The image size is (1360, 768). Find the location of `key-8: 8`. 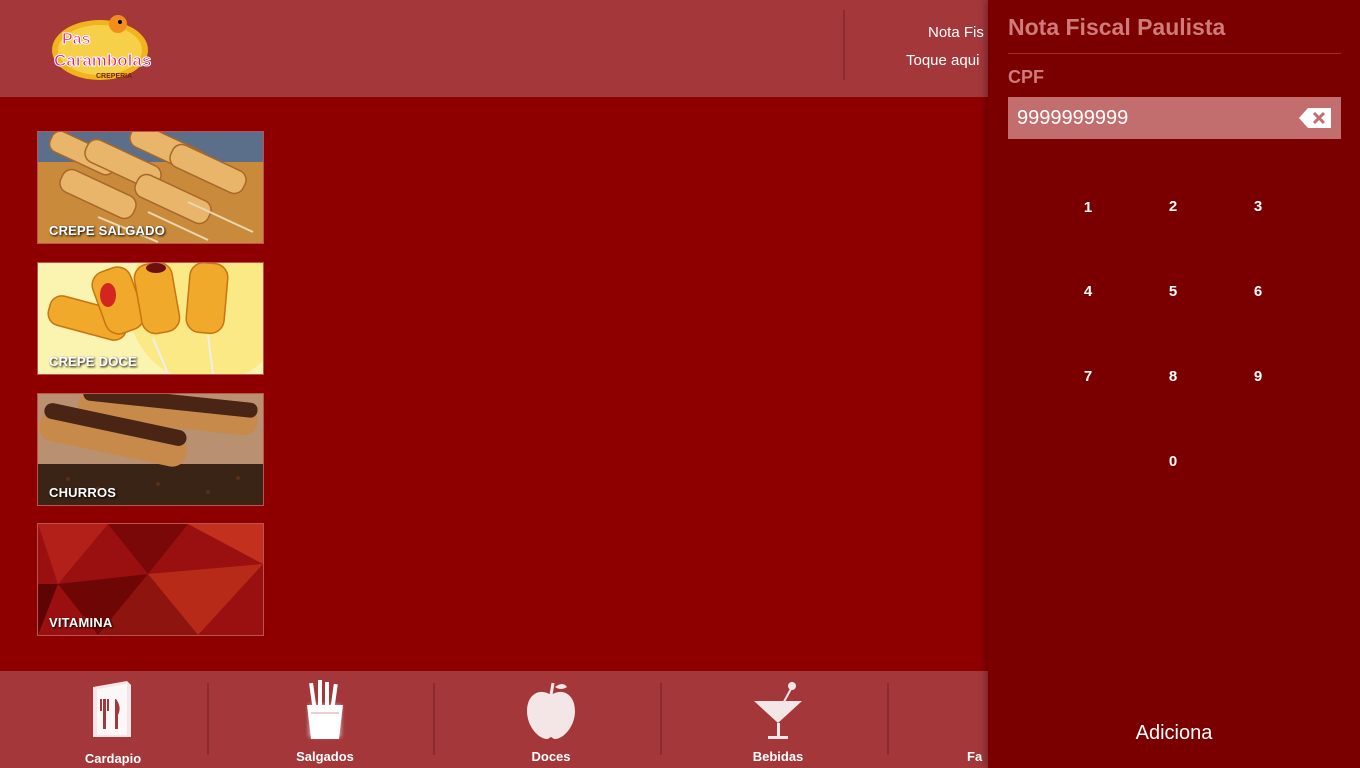

key-8: 8 is located at coordinates (1173, 377).